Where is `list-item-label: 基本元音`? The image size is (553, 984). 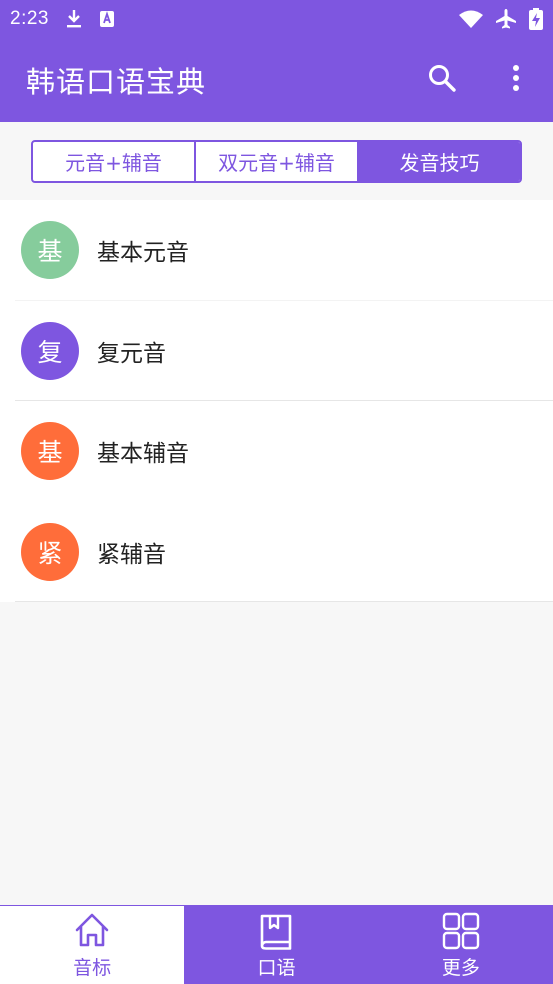
list-item-label: 基本元音 is located at coordinates (143, 253).